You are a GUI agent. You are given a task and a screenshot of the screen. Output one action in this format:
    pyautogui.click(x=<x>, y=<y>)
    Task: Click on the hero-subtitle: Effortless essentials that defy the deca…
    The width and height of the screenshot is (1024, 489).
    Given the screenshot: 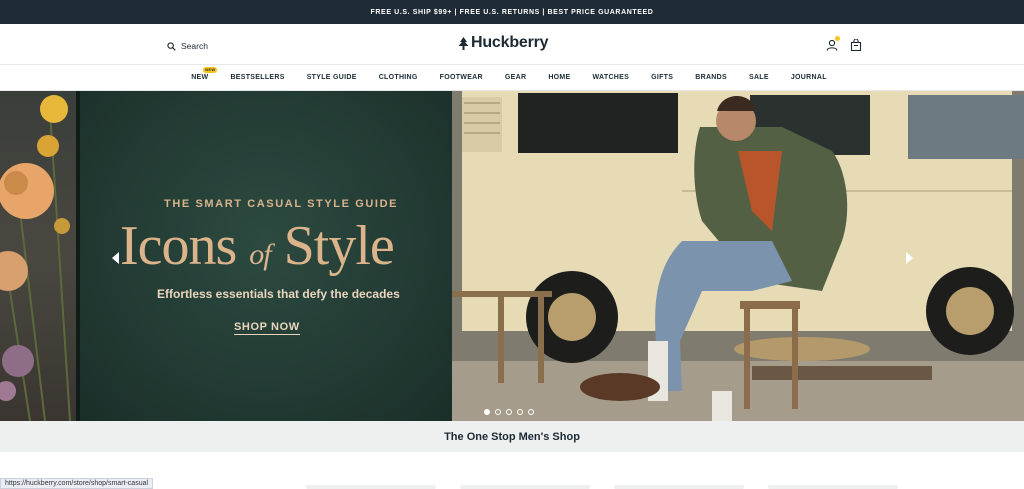 What is the action you would take?
    pyautogui.click(x=278, y=294)
    